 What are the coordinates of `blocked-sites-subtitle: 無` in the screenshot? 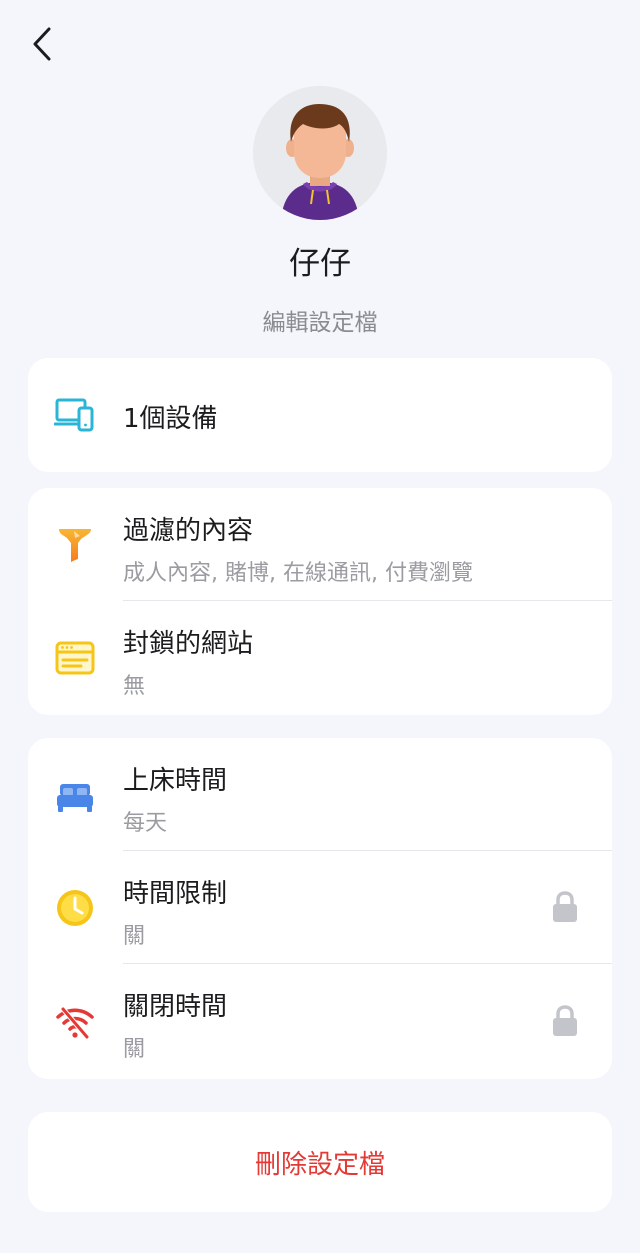 It's located at (134, 686).